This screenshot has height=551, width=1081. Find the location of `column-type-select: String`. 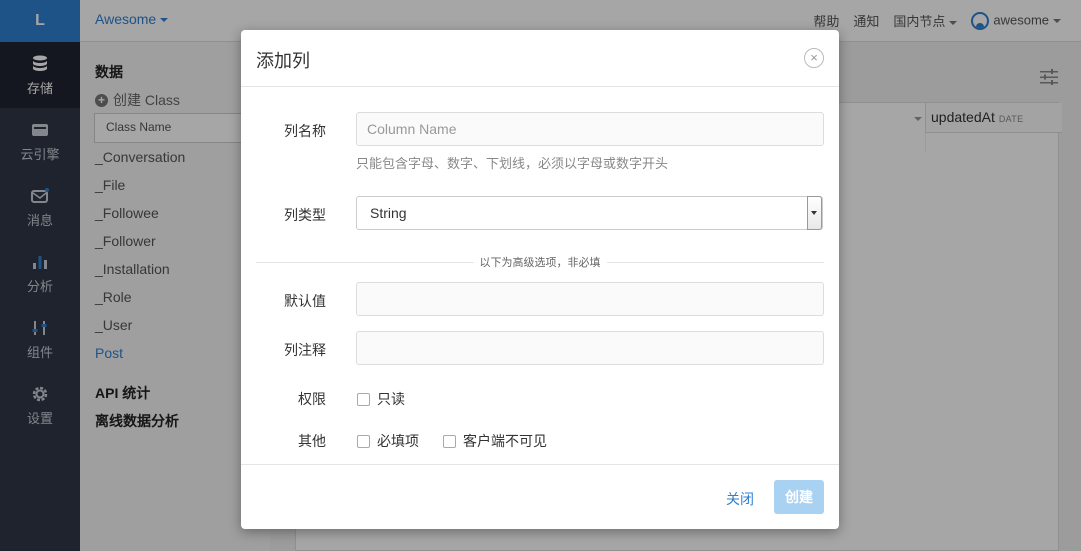

column-type-select: String is located at coordinates (589, 213).